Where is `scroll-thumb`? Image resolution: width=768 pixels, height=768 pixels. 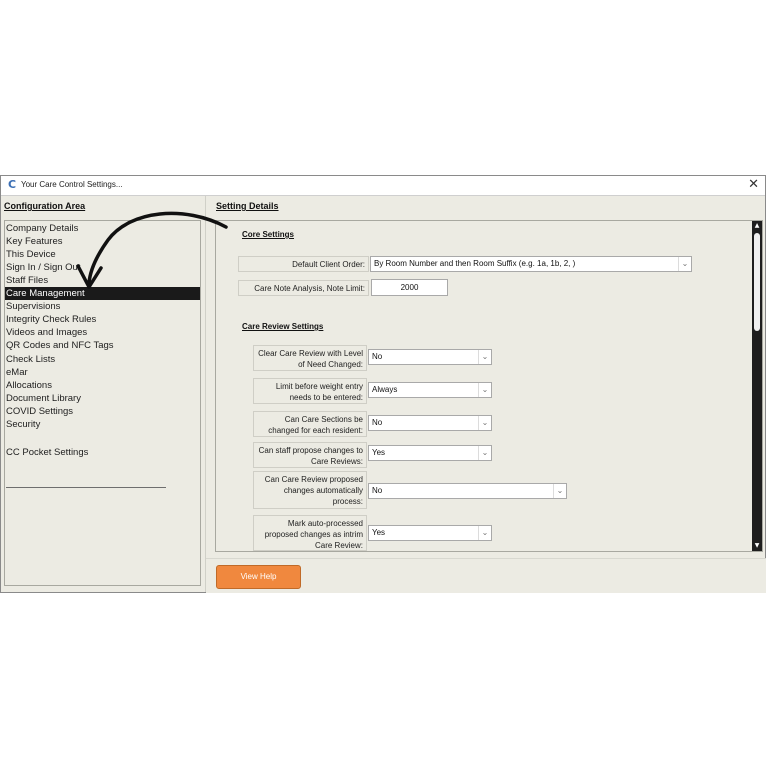
scroll-thumb is located at coordinates (757, 282).